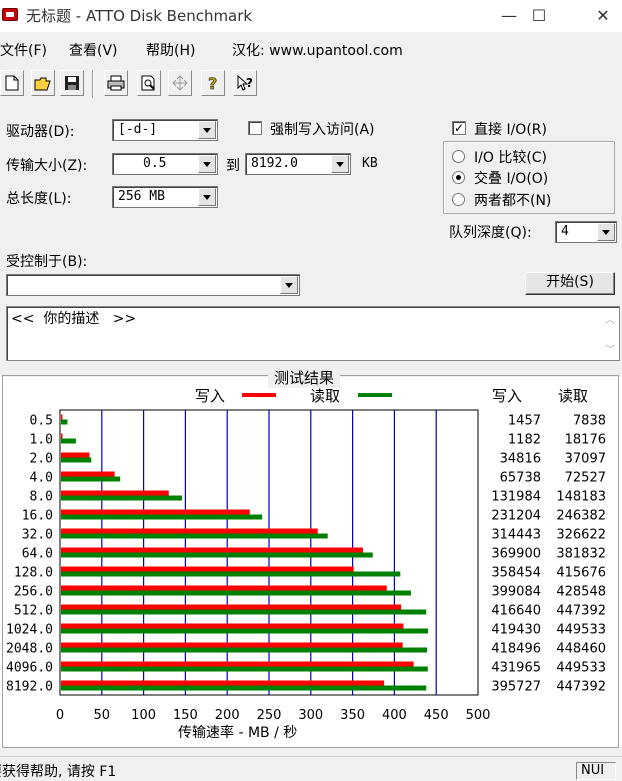  I want to click on transfer-to-select: 8192.0, so click(298, 164).